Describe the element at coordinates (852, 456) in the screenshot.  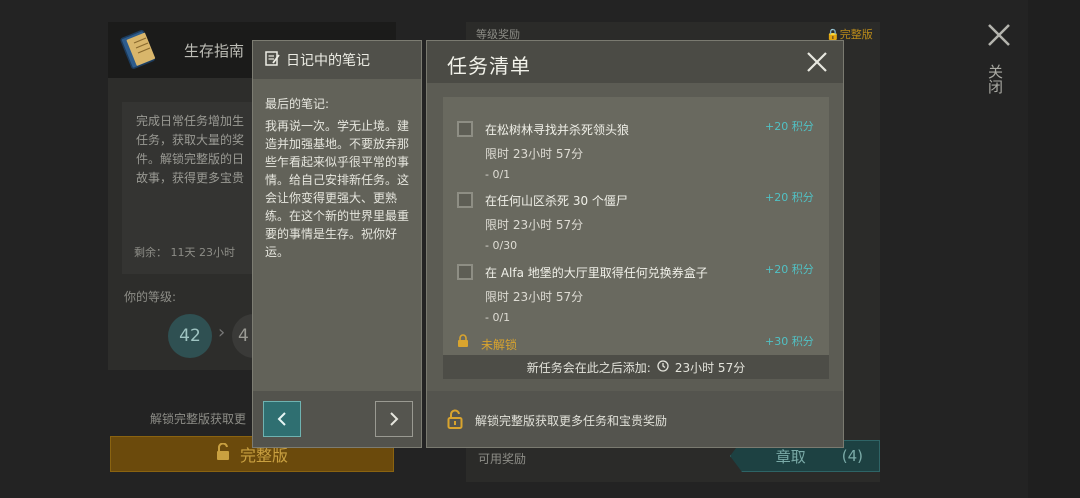
I see `claim-count: (4)` at that location.